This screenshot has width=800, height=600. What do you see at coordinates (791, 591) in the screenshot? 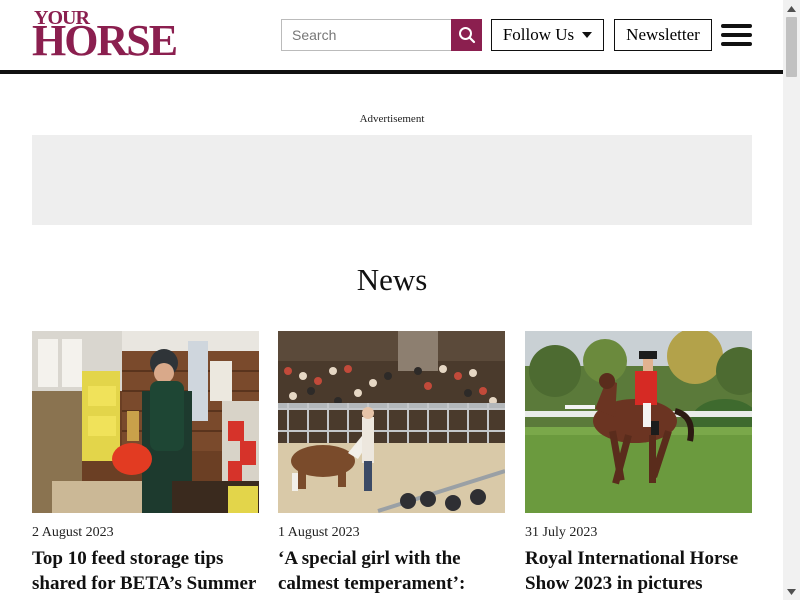
I see `scroll-down-arrow-icon` at bounding box center [791, 591].